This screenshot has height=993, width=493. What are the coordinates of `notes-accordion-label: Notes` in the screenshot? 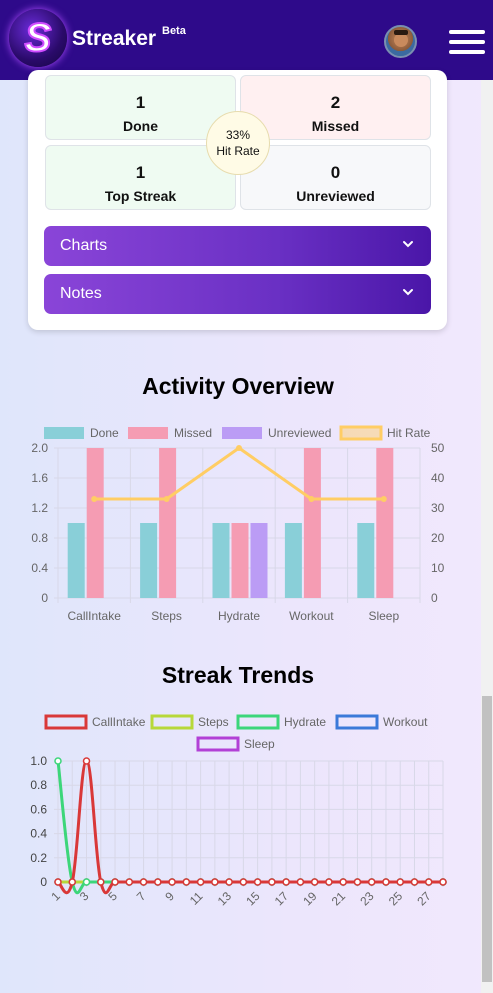 It's located at (81, 293).